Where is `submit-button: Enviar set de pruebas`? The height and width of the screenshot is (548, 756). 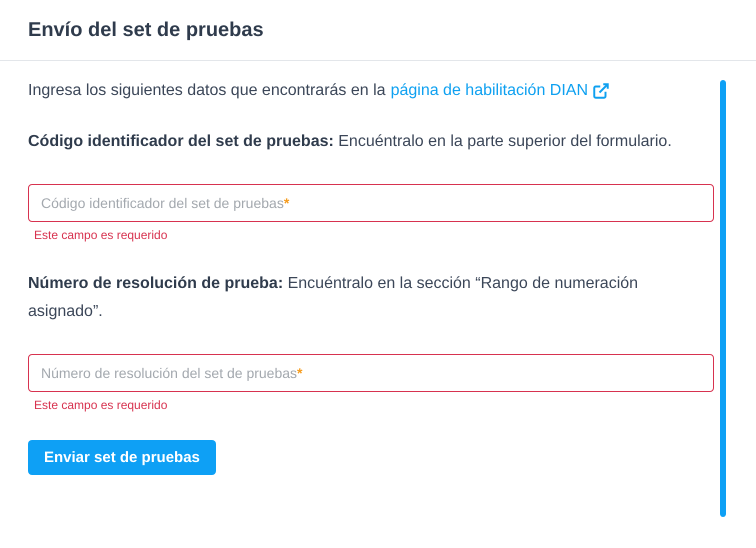
submit-button: Enviar set de pruebas is located at coordinates (122, 457).